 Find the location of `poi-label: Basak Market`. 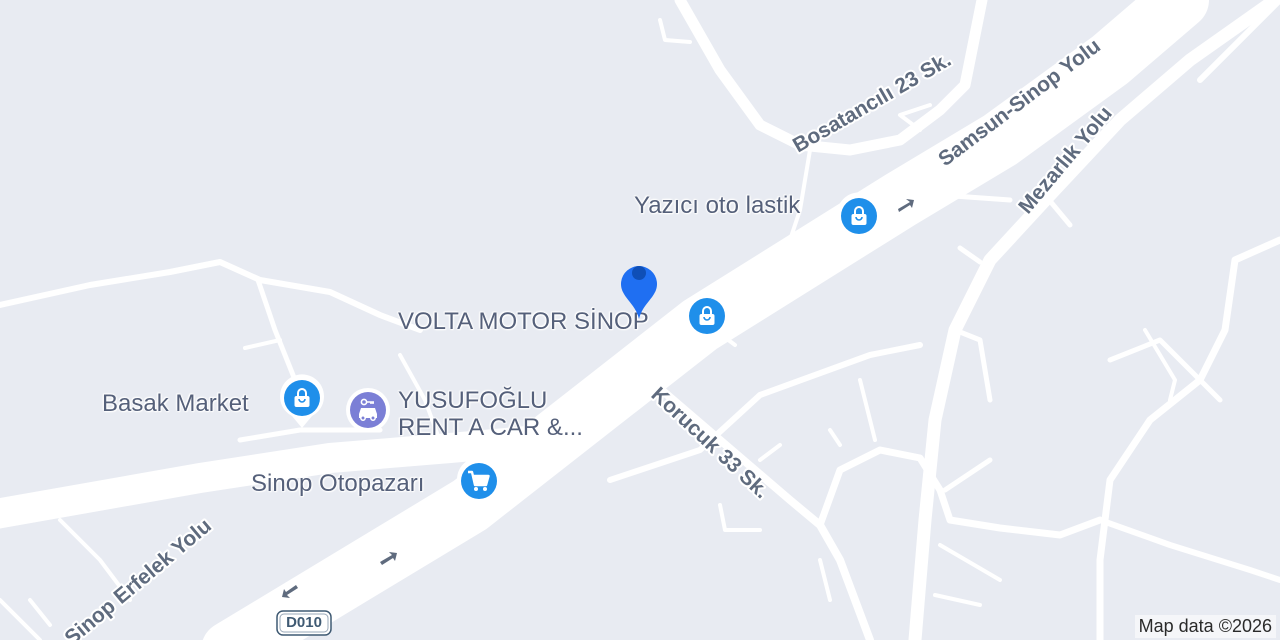

poi-label: Basak Market is located at coordinates (175, 403).